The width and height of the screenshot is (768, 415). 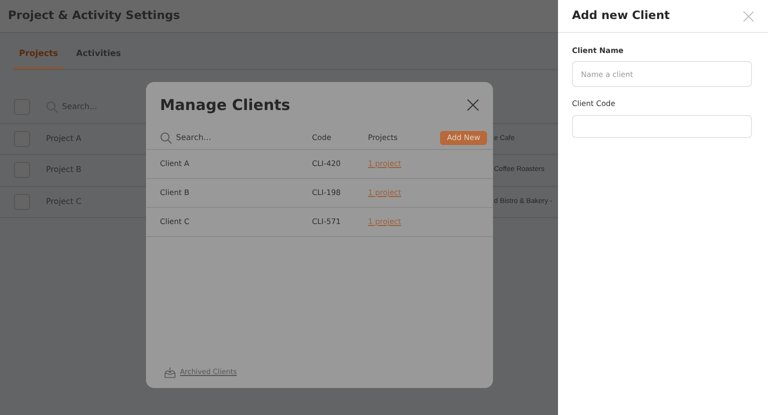 What do you see at coordinates (473, 105) in the screenshot?
I see `close-icon` at bounding box center [473, 105].